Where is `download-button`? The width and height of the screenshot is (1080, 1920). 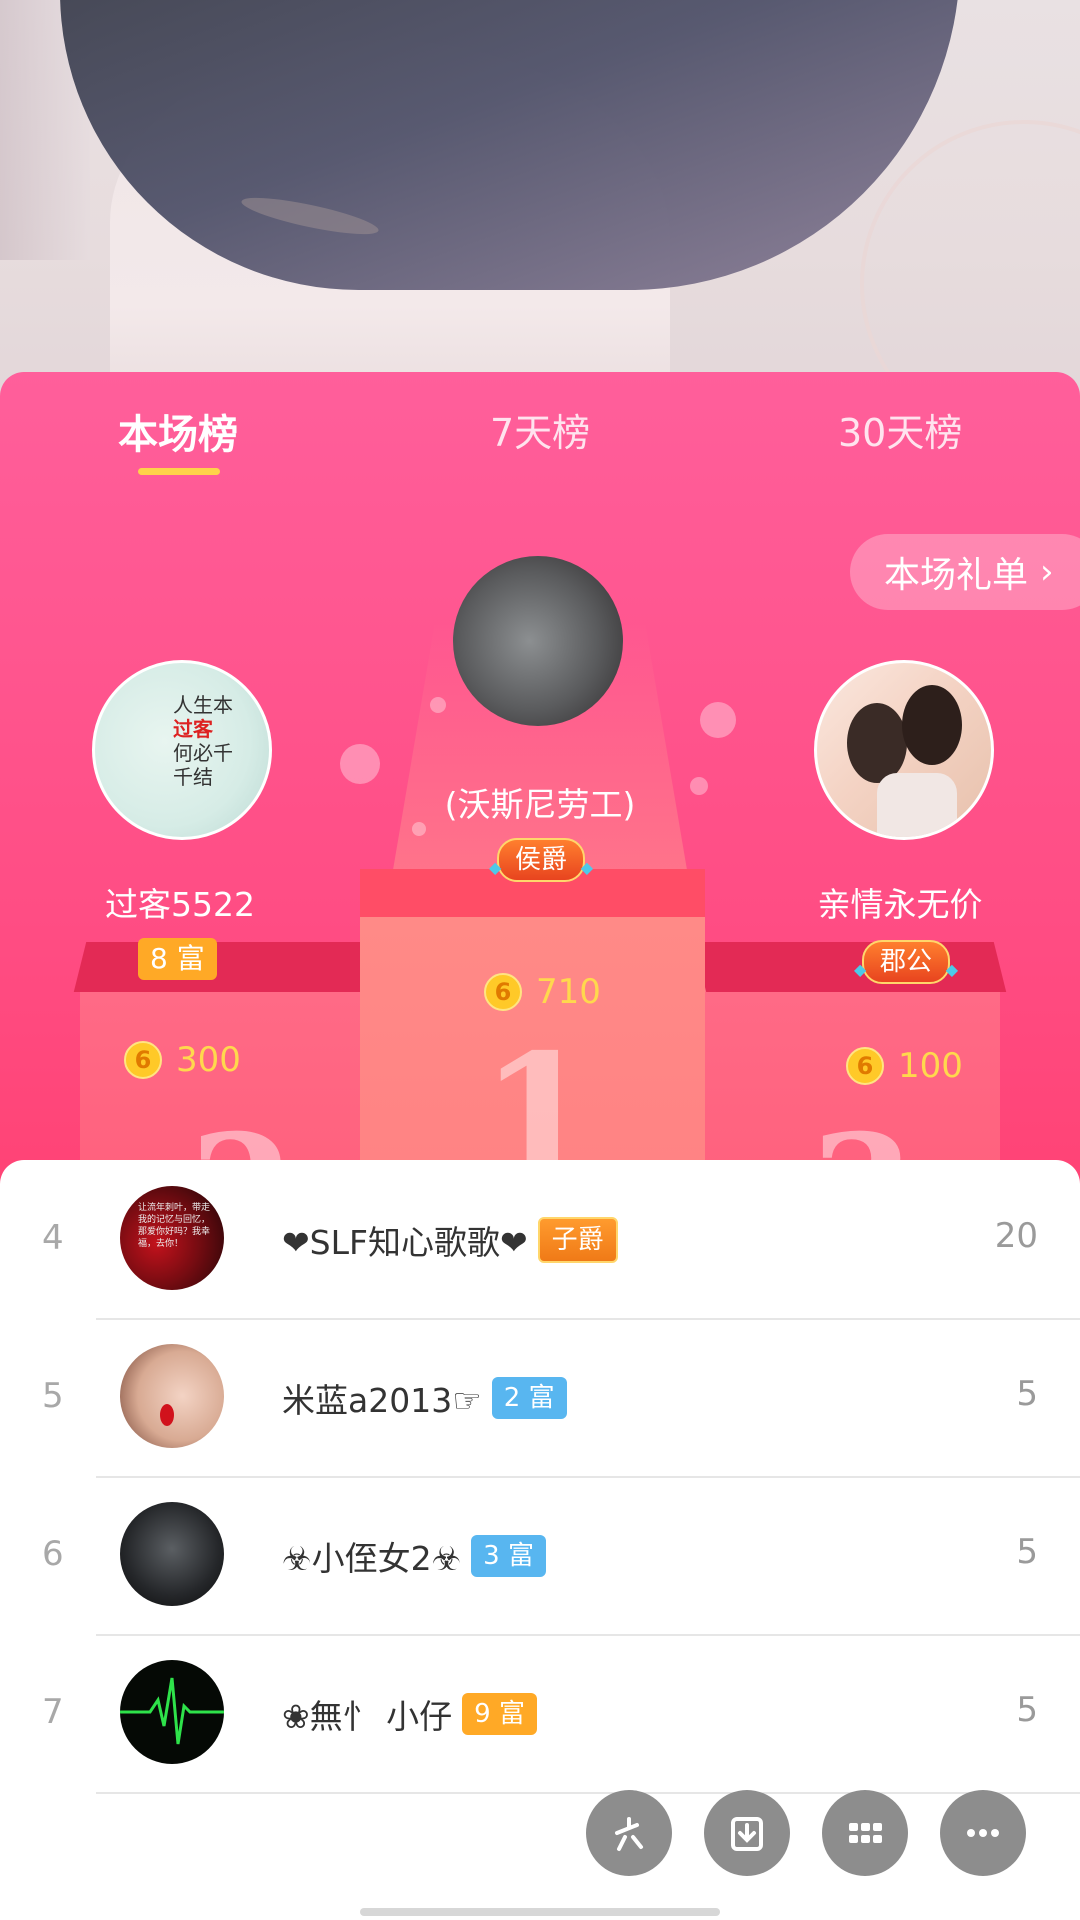
download-button is located at coordinates (747, 1833).